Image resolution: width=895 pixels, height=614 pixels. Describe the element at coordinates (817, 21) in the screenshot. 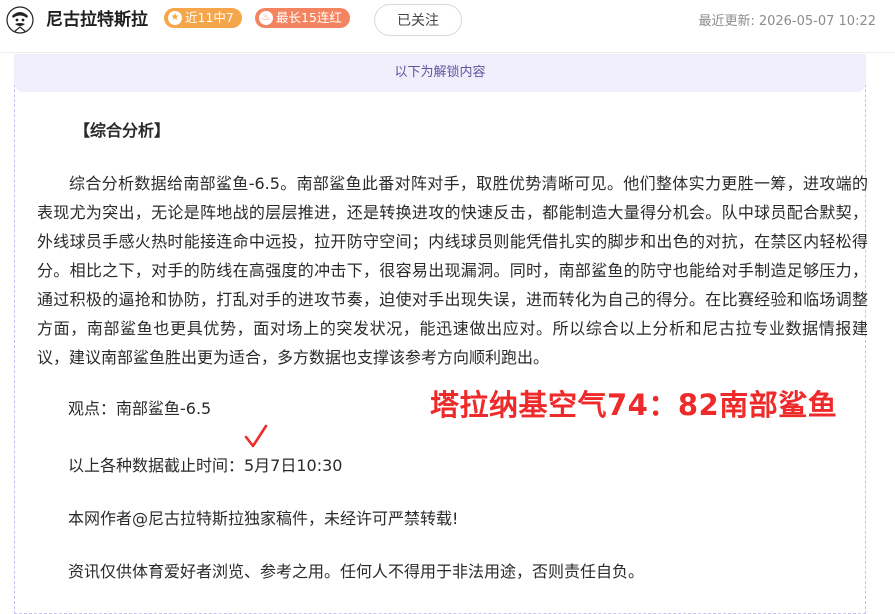

I see `last-updated-time: 2026-05-07 10:22` at that location.